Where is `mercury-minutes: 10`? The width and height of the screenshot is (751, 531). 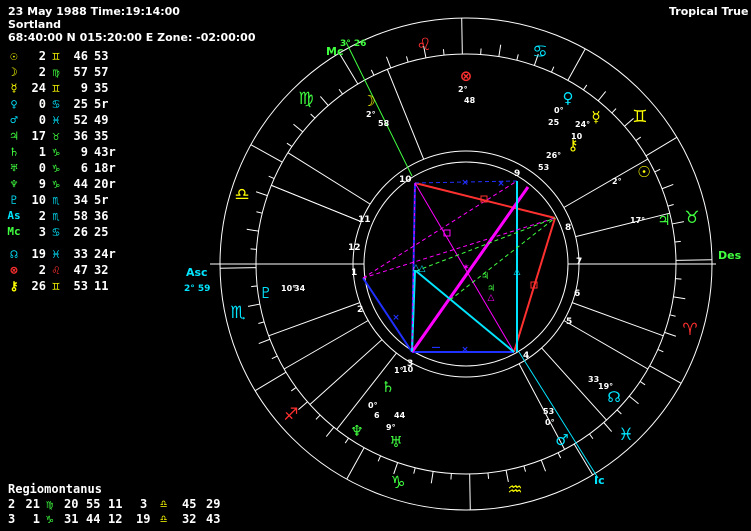 mercury-minutes: 10 is located at coordinates (577, 136).